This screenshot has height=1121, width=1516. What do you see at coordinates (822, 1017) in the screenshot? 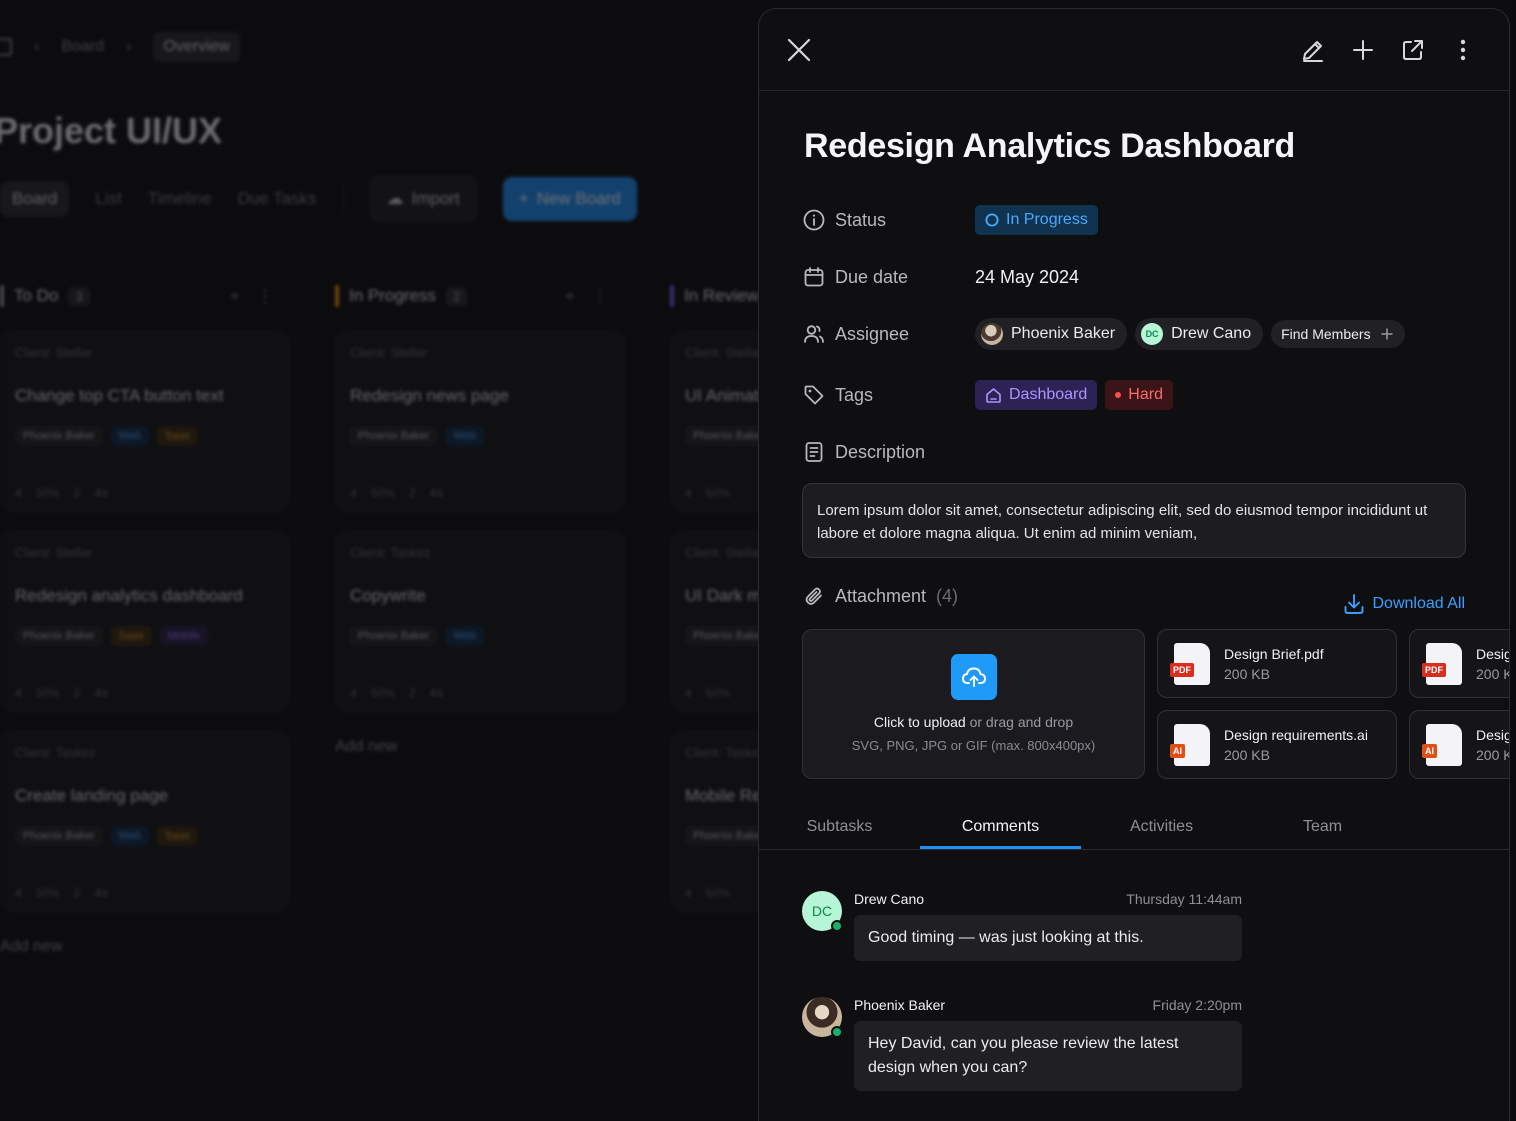
I see `avatar` at bounding box center [822, 1017].